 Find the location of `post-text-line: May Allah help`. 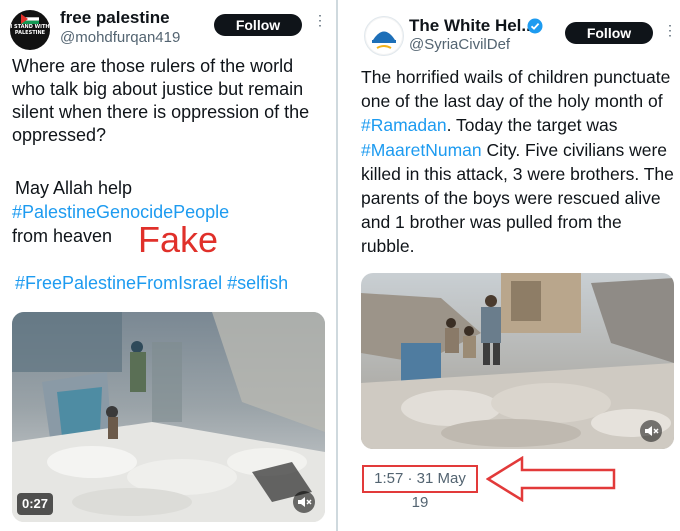

post-text-line: May Allah help is located at coordinates (74, 188).